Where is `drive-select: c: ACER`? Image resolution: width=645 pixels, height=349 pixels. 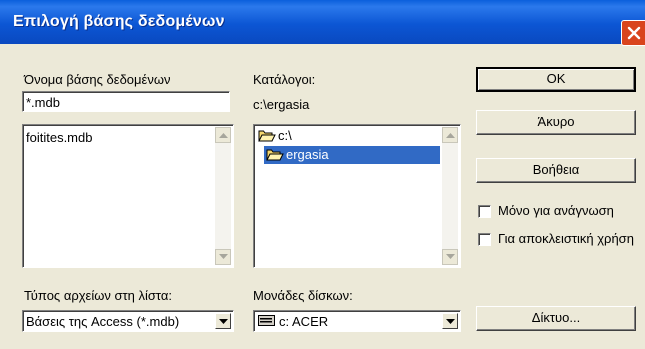 drive-select: c: ACER is located at coordinates (357, 321).